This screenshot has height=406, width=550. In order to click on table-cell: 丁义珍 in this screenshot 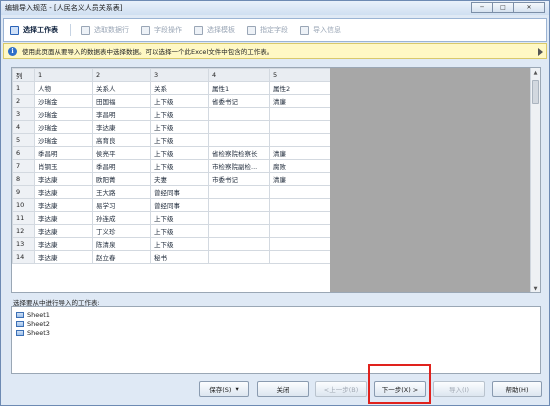, I will do `click(121, 231)`.